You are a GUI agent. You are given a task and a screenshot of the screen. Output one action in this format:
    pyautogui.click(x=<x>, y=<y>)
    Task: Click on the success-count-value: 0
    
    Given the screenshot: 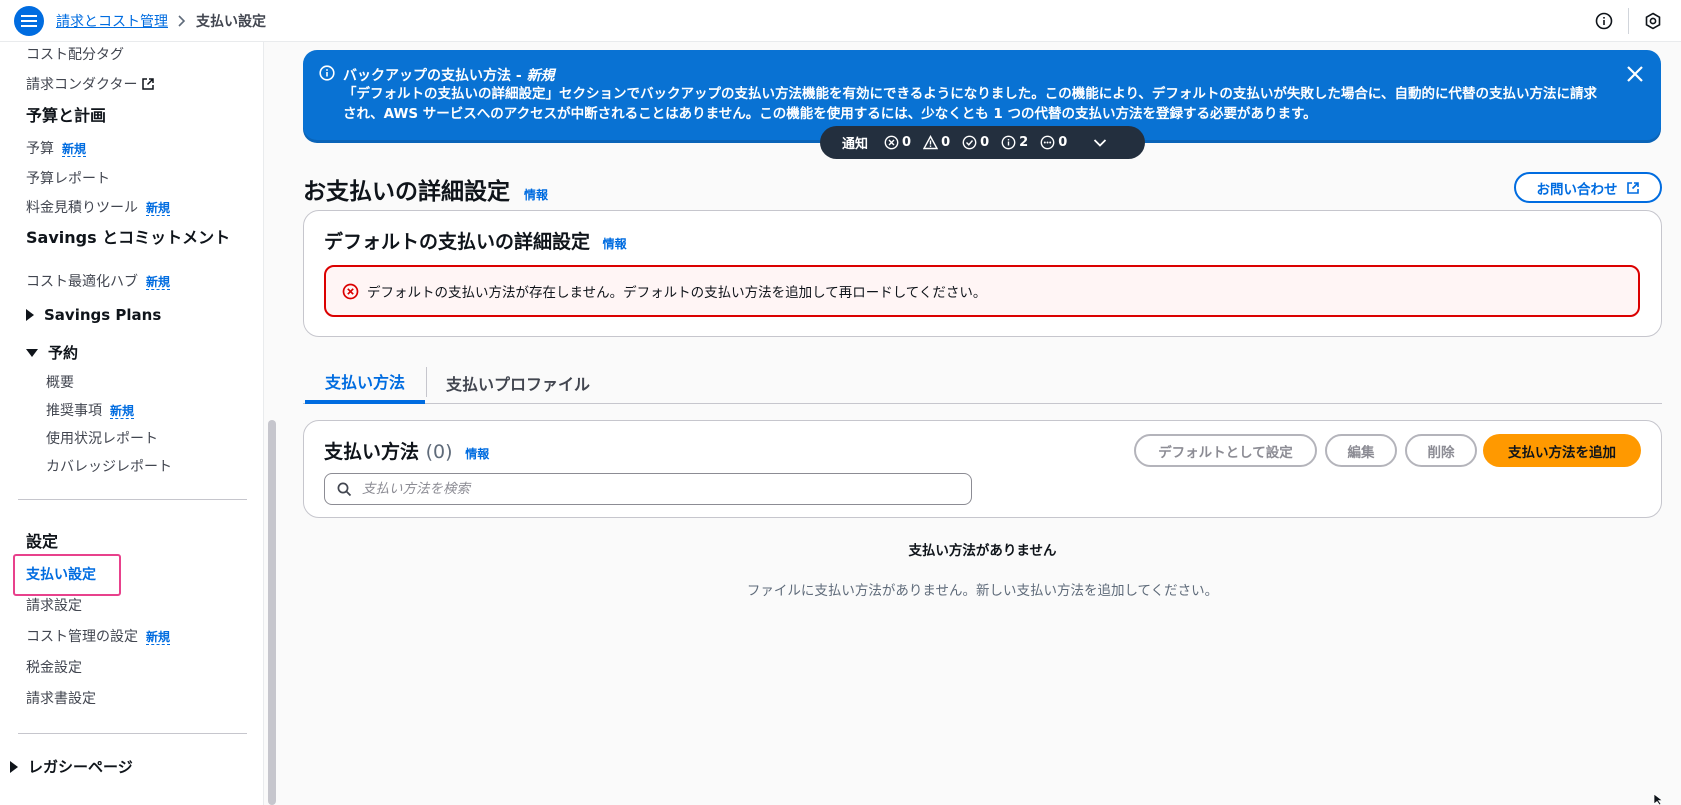 What is the action you would take?
    pyautogui.click(x=985, y=142)
    